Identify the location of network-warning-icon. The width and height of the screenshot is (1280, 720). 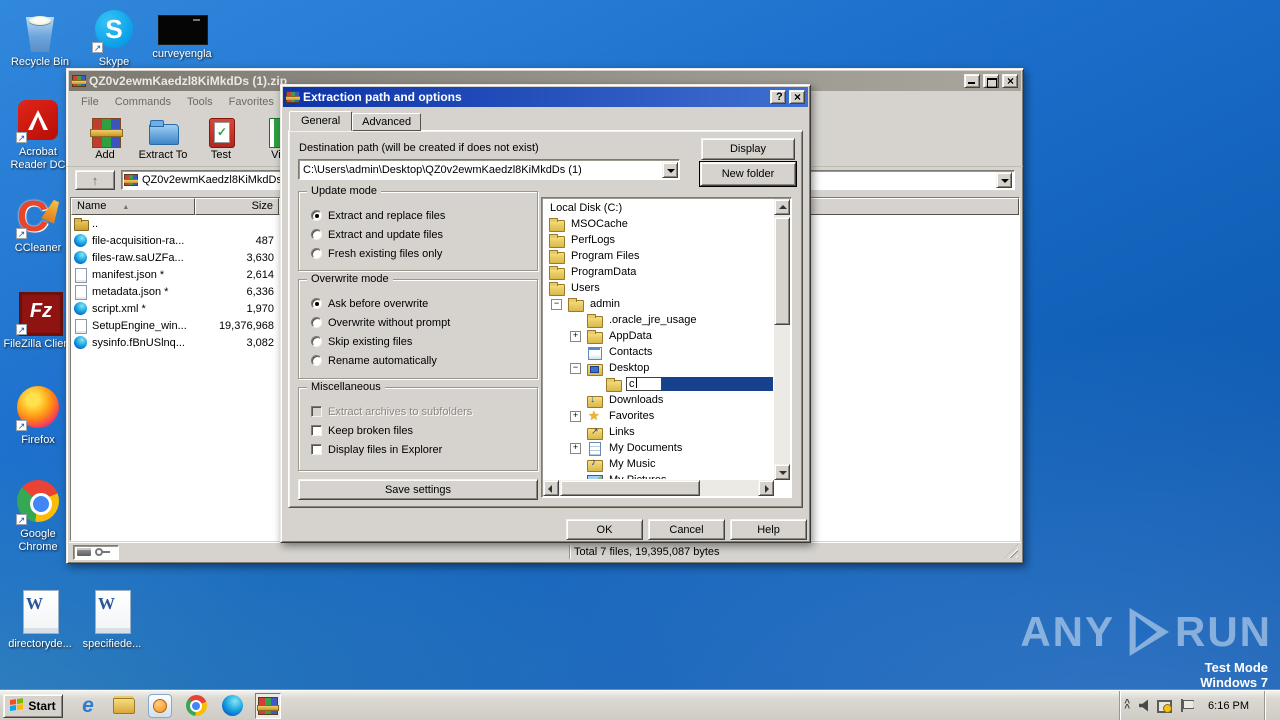
(1165, 706).